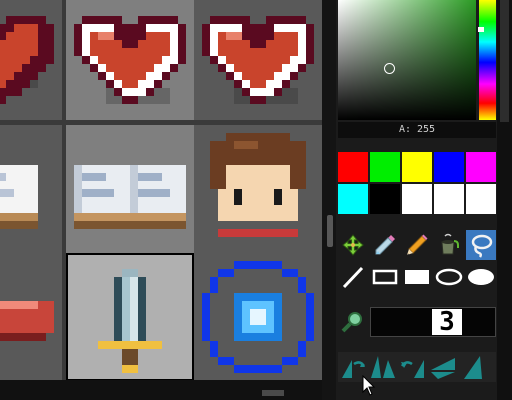  I want to click on line-tool-button, so click(353, 277).